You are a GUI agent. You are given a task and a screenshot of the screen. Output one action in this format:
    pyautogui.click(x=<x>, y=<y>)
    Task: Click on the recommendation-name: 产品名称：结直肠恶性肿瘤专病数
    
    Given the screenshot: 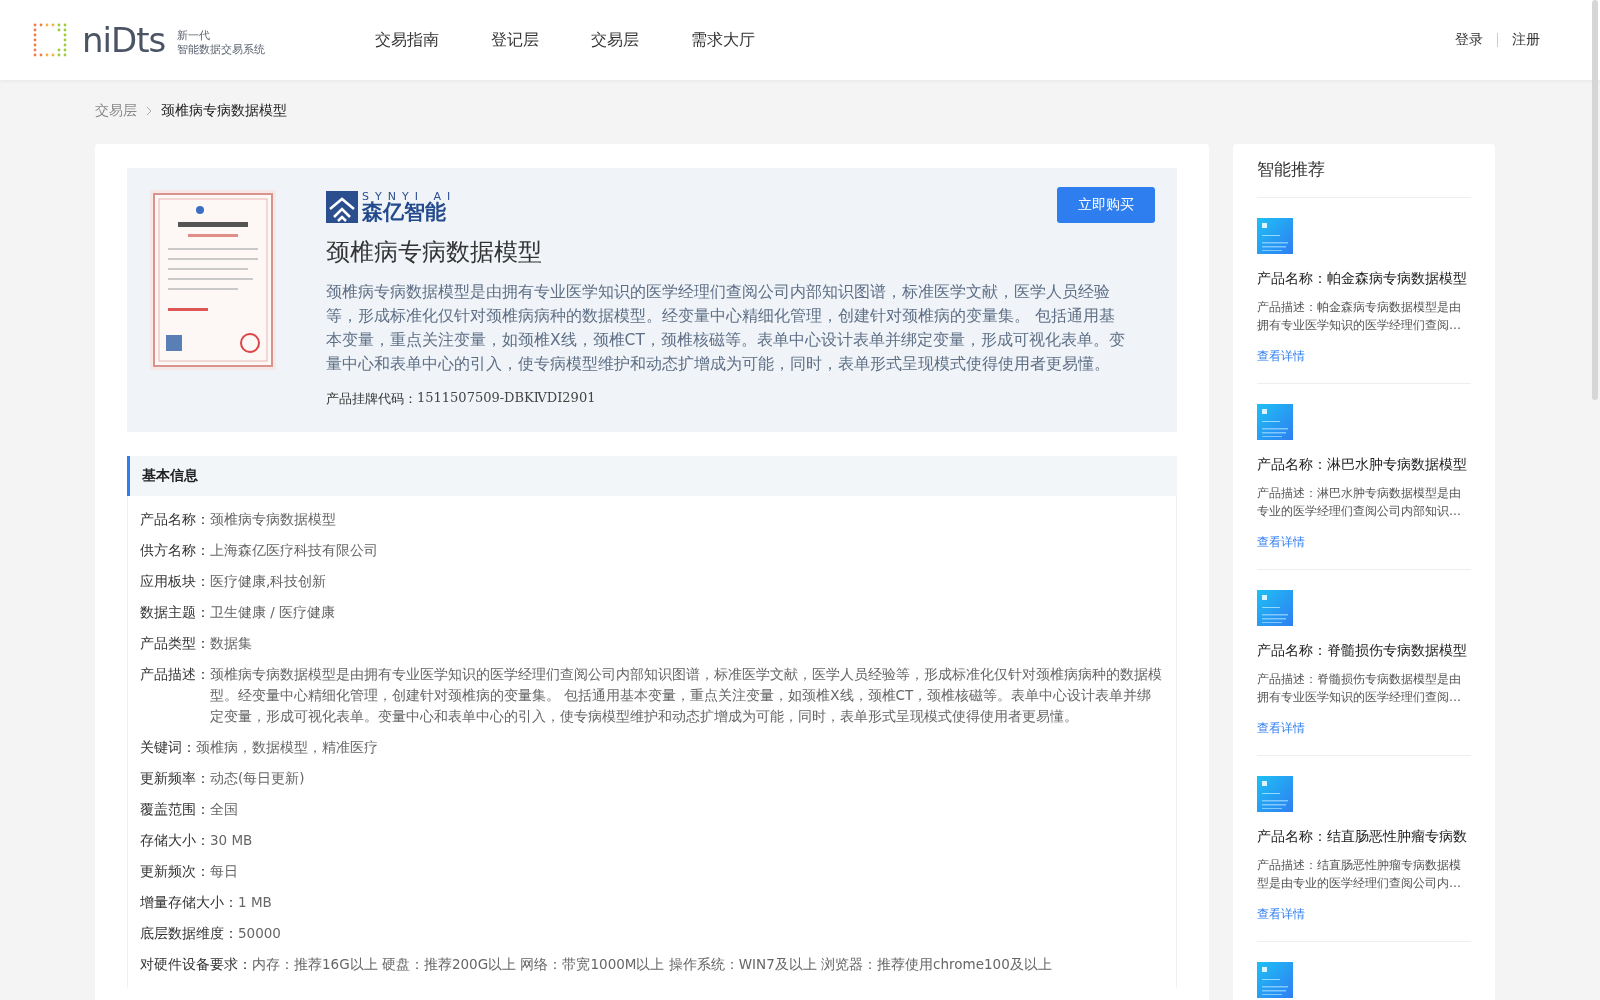 What is the action you would take?
    pyautogui.click(x=1362, y=837)
    